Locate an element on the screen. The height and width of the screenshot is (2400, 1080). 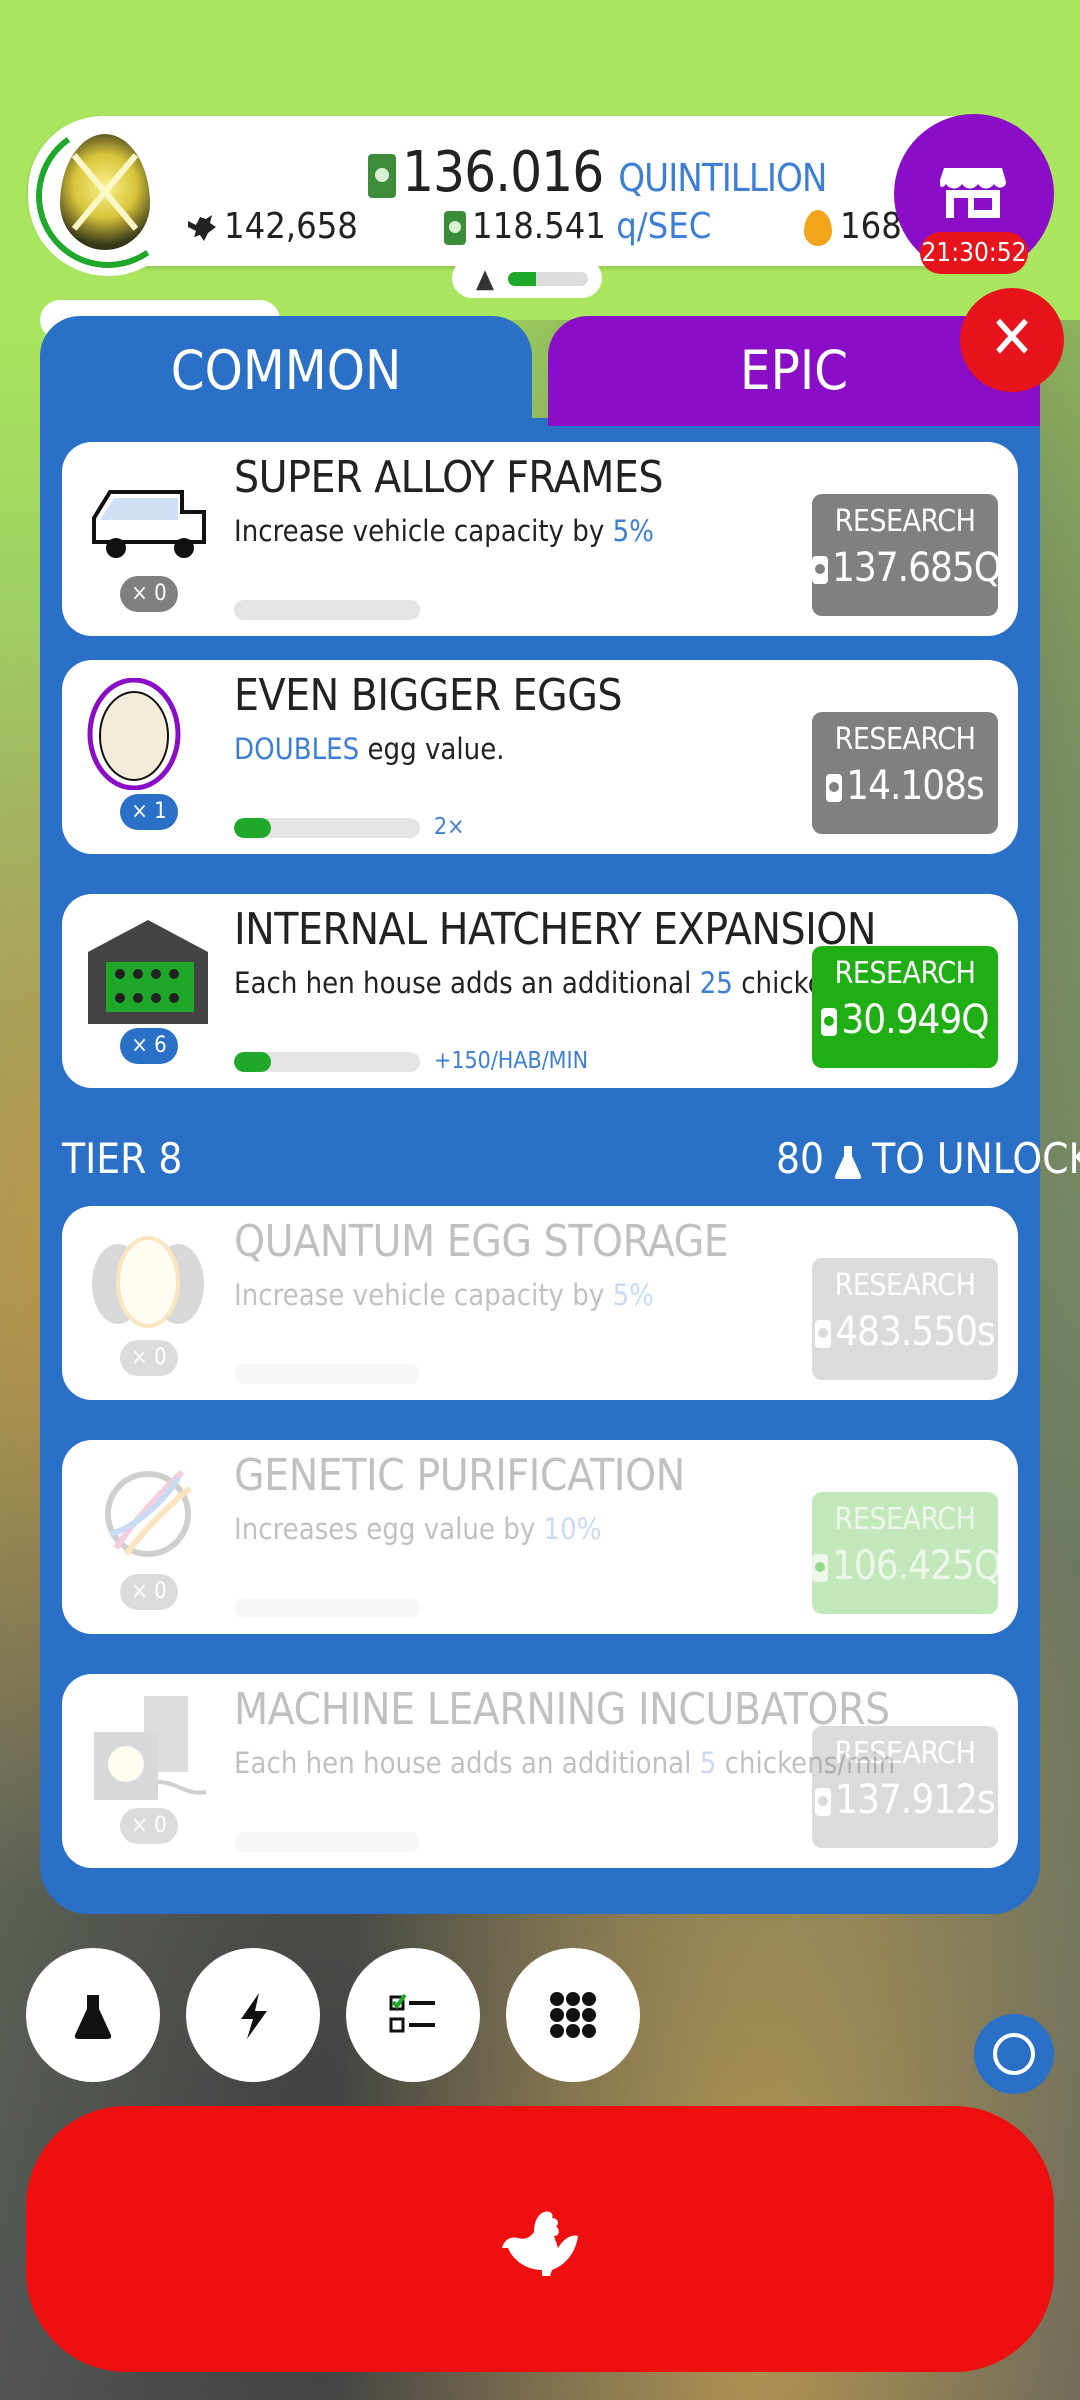
research-button: RESEARCH 483.550s is located at coordinates (905, 1319).